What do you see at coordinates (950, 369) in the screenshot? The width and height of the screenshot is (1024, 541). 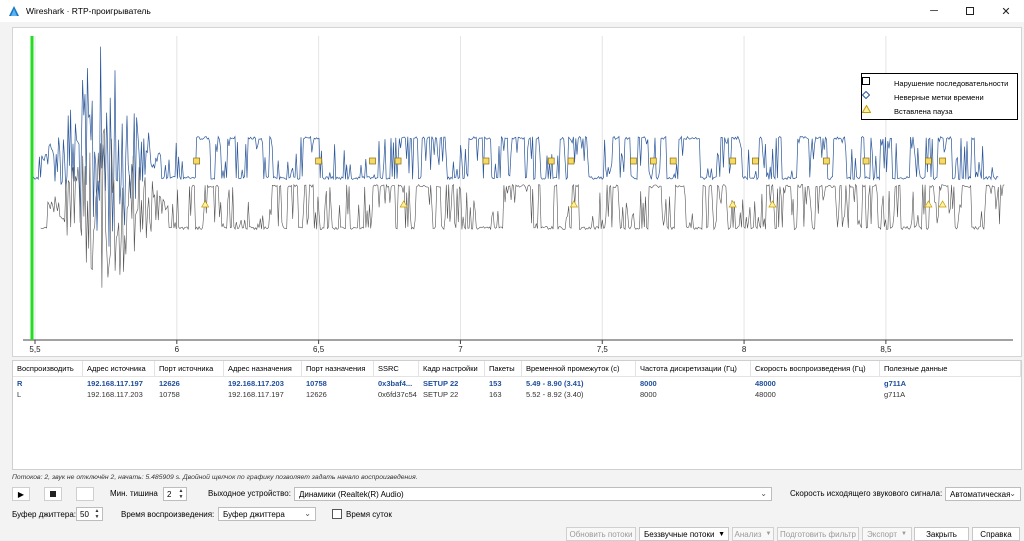 I see `column-header: Полезные данные` at bounding box center [950, 369].